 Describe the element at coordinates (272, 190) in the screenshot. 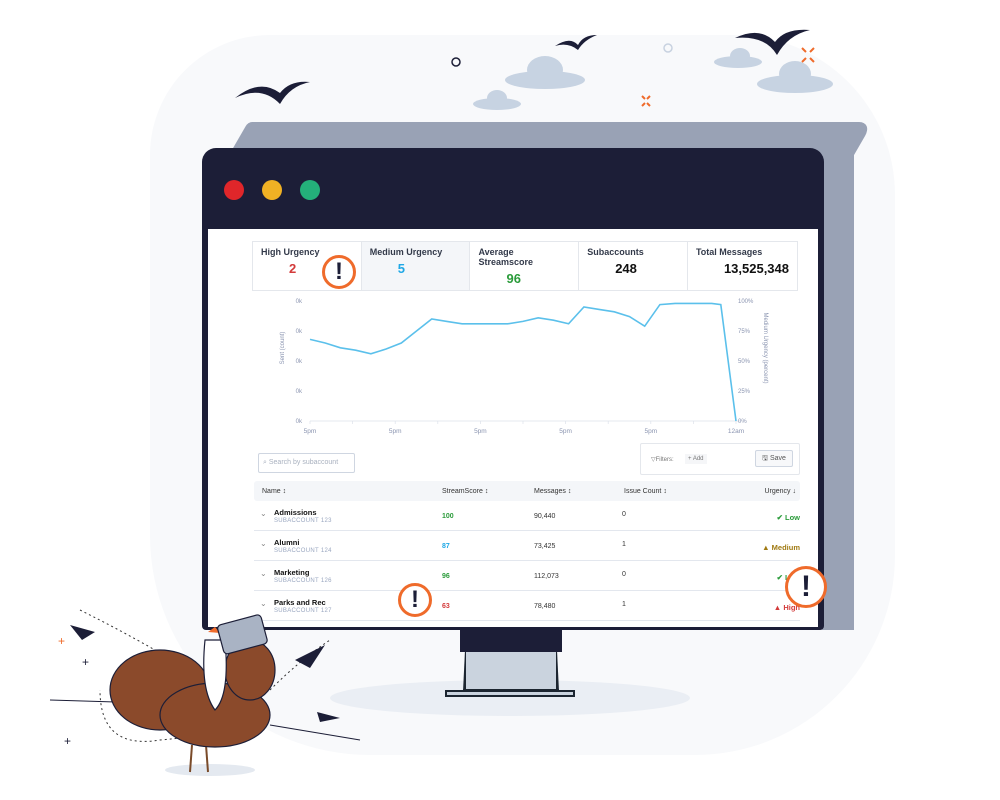

I see `minimize-window-button` at that location.